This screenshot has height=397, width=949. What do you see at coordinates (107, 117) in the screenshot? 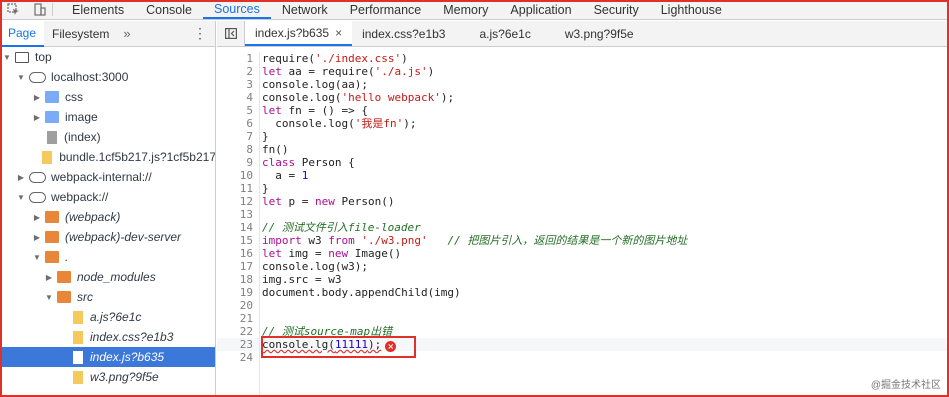
I see `tree-item: ▶ image` at bounding box center [107, 117].